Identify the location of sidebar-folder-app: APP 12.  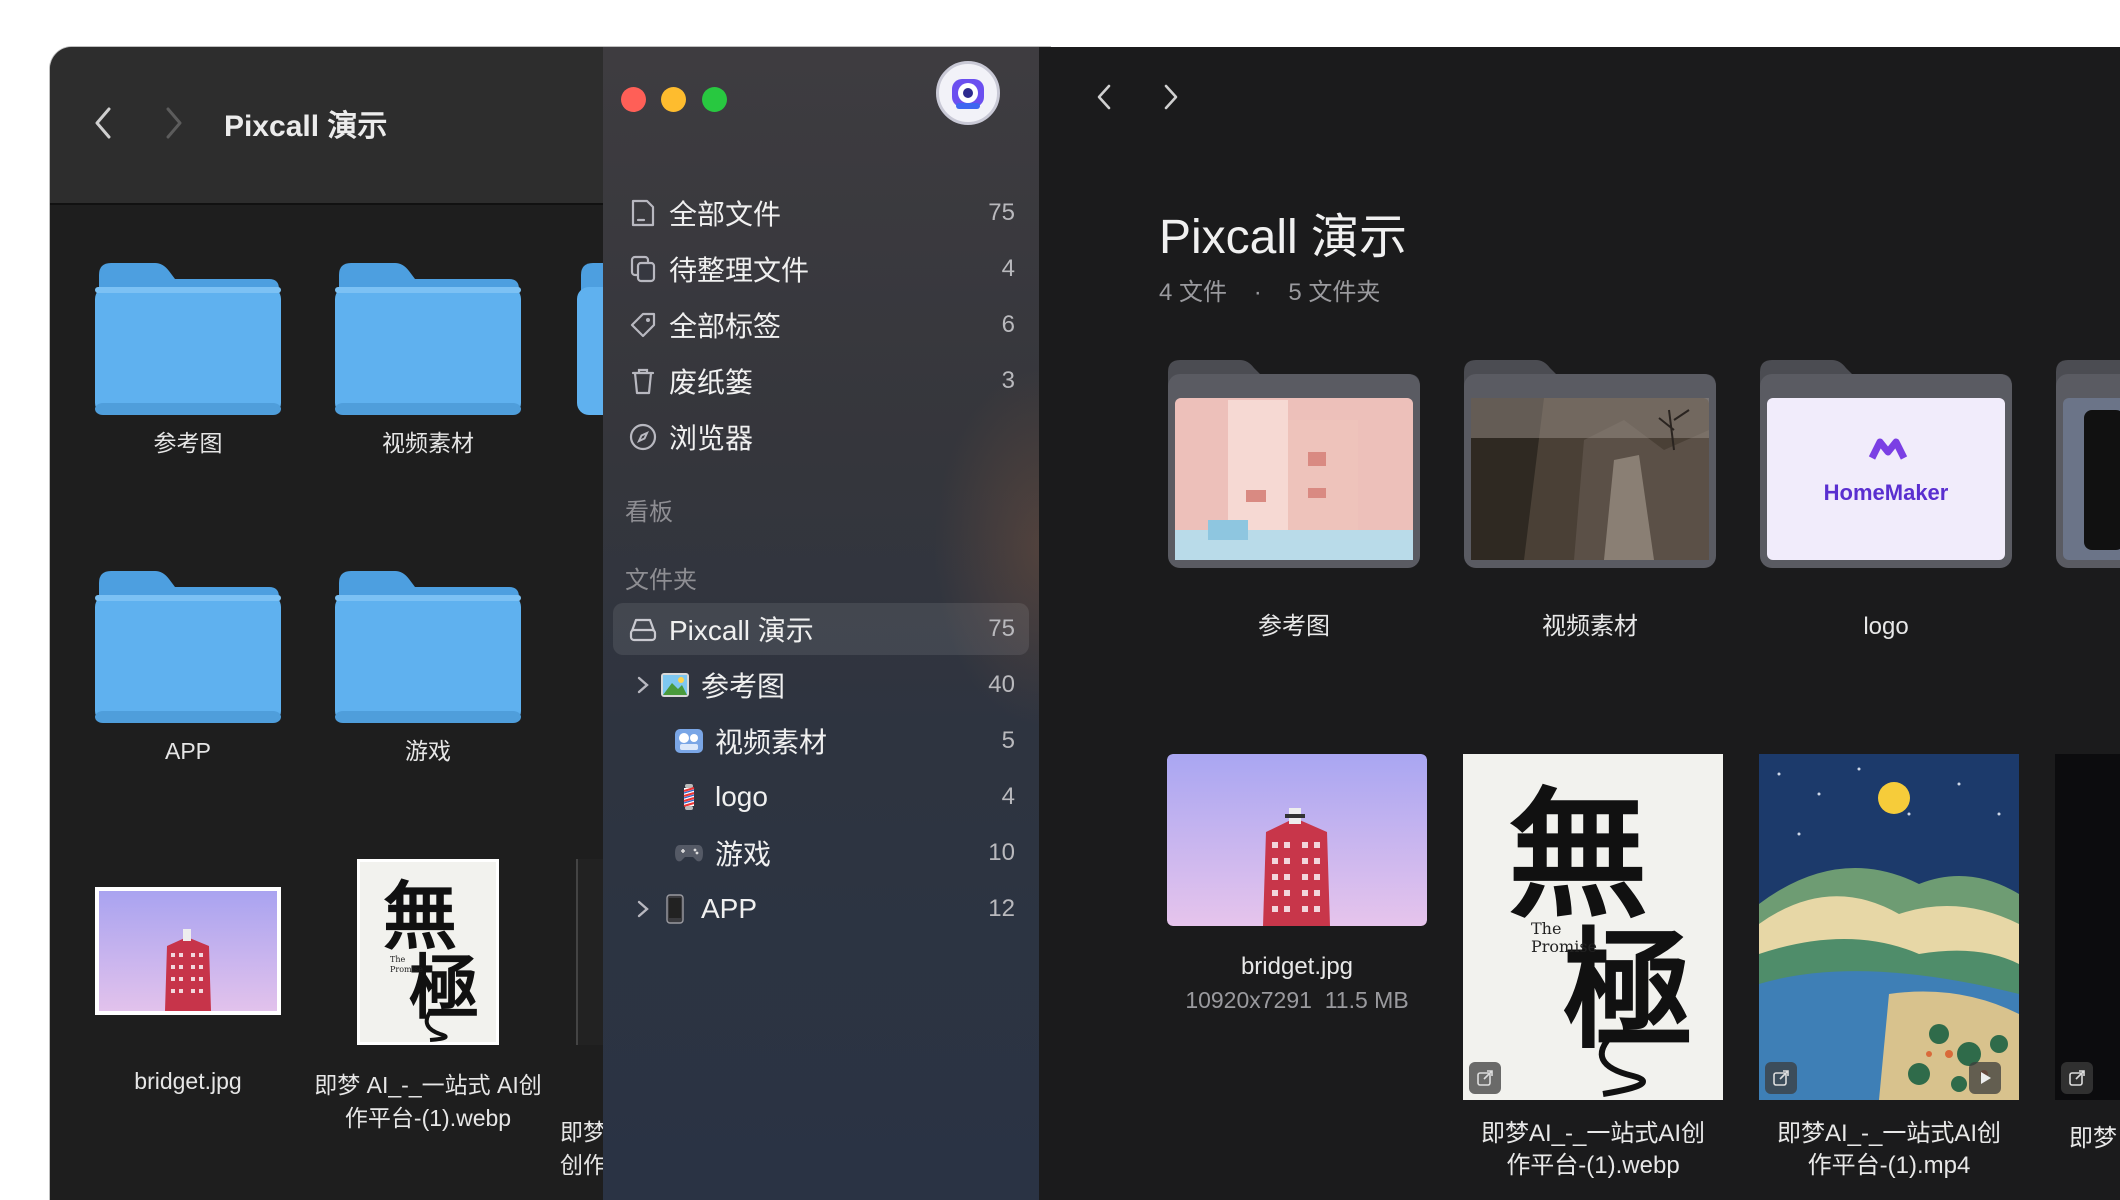
(821, 909).